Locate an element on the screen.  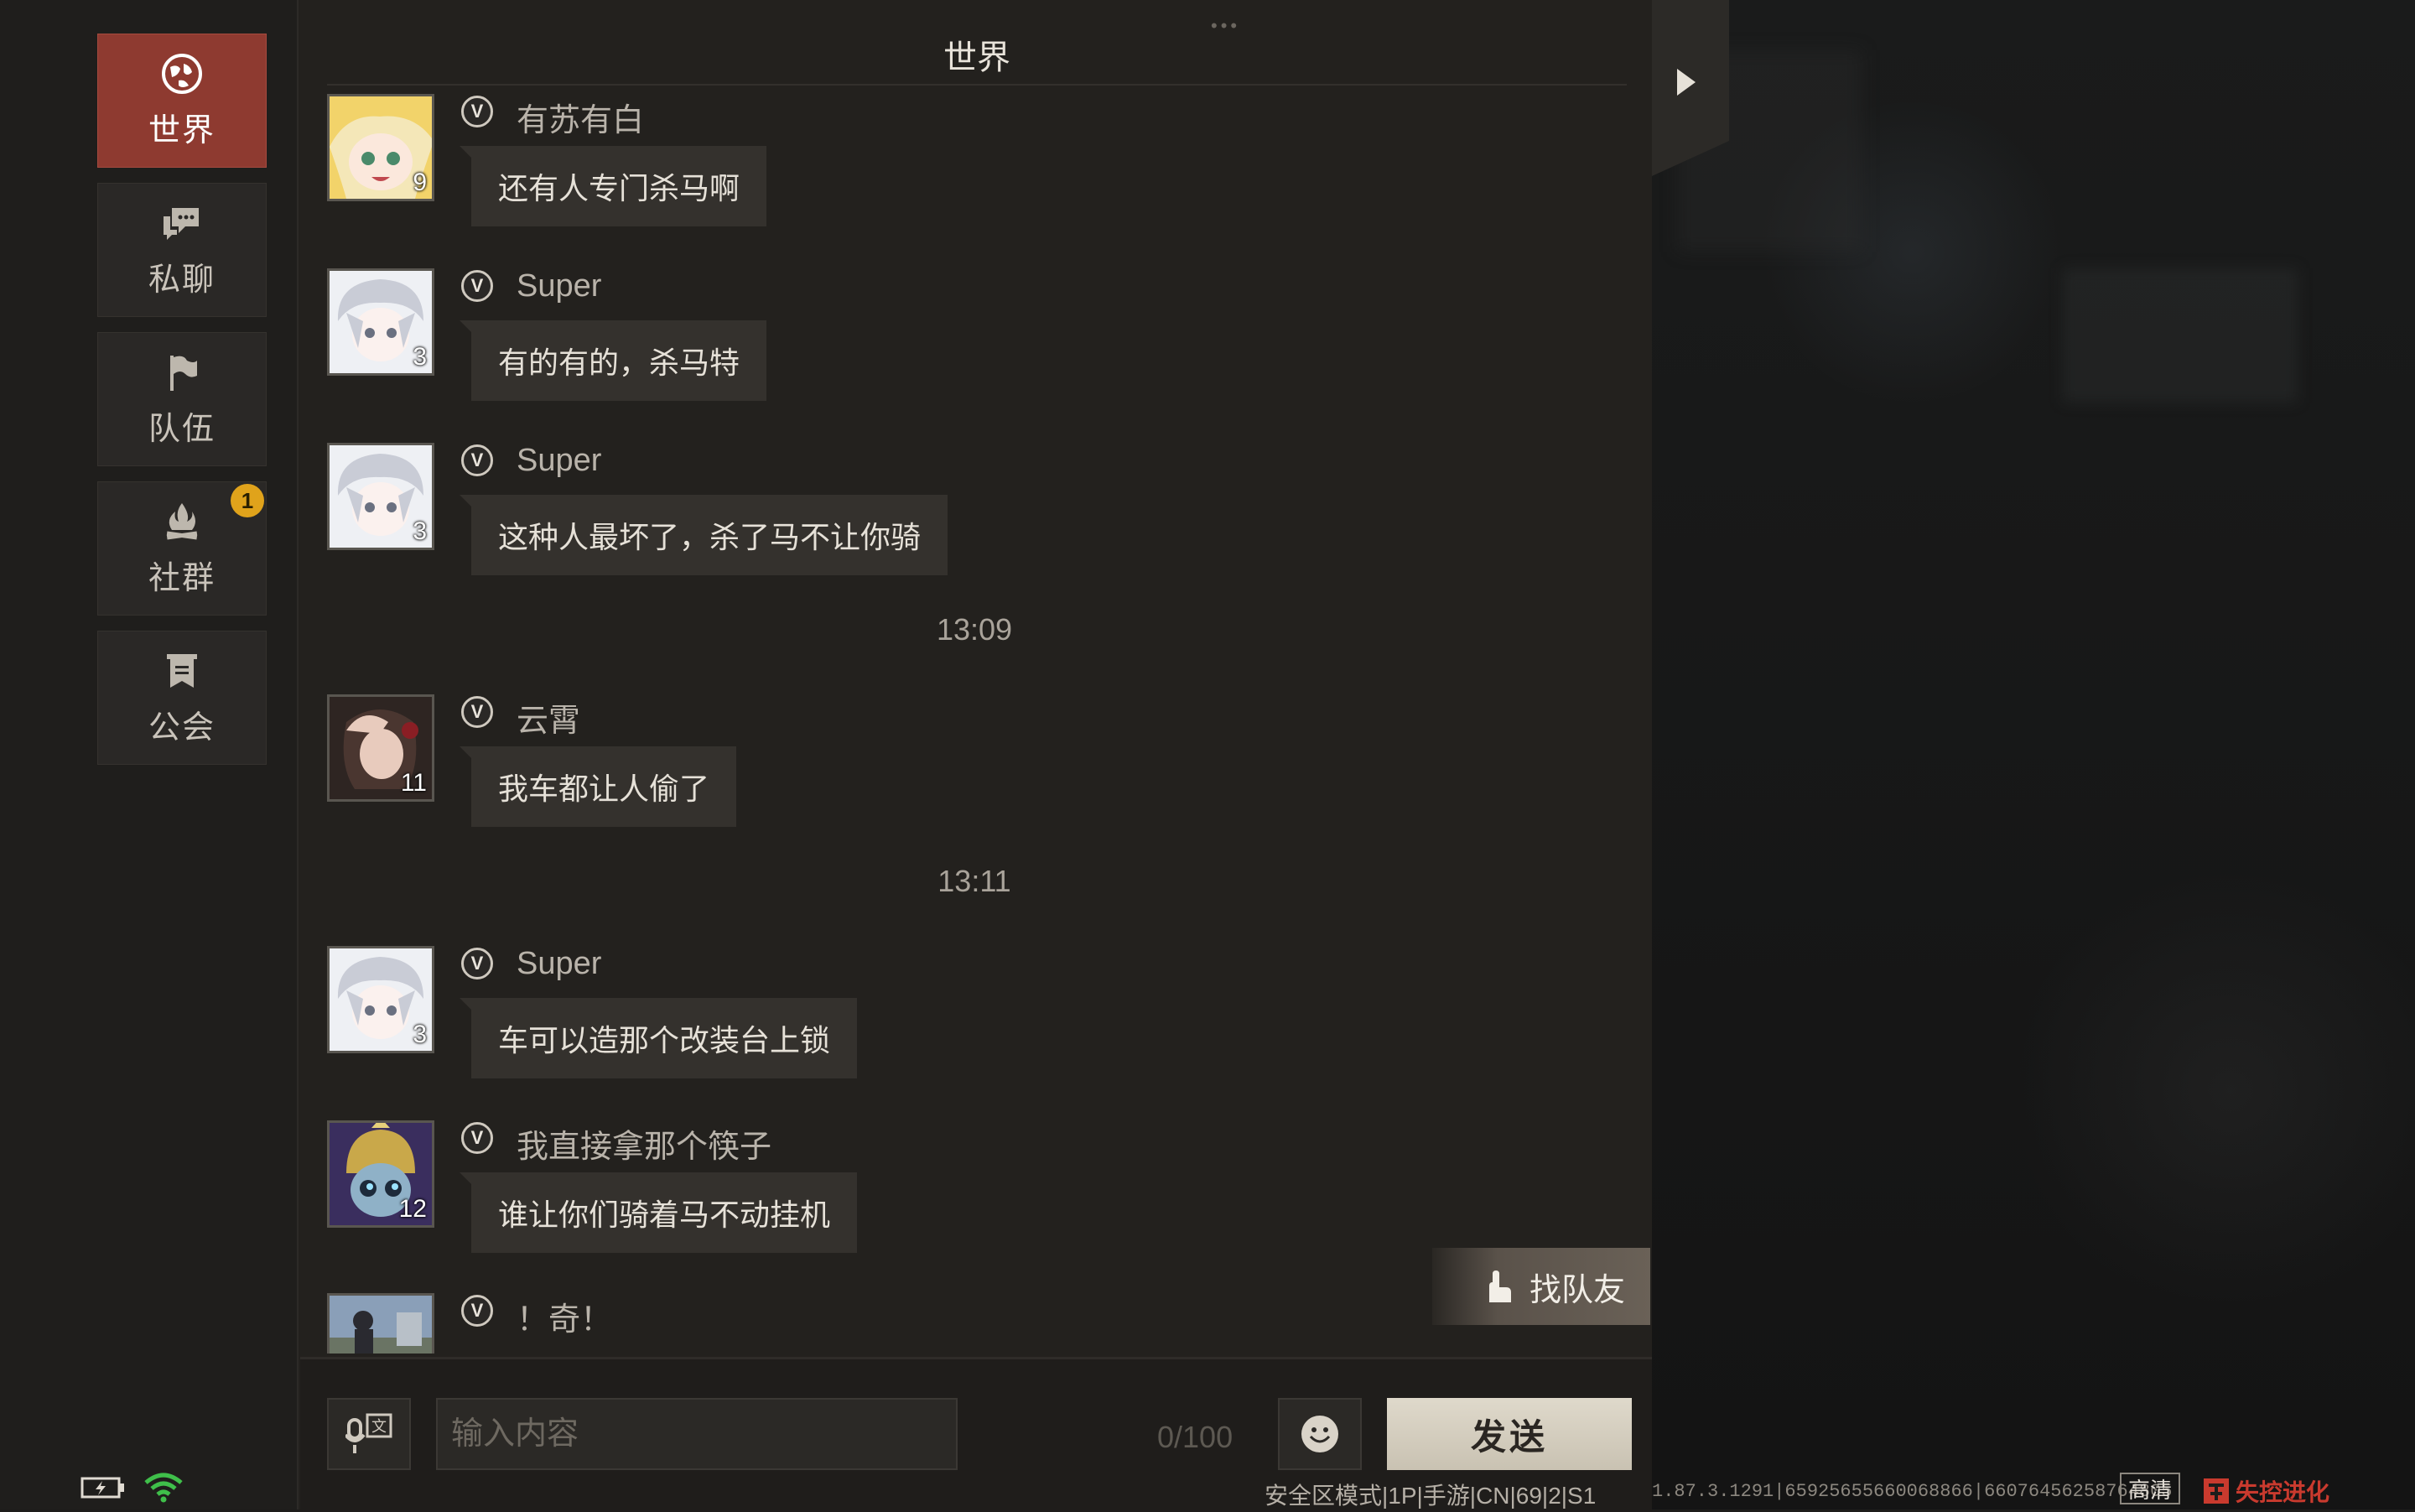
chat-message: 9 V 有苏有白 还有人专门杀马啊 is located at coordinates (956, 178).